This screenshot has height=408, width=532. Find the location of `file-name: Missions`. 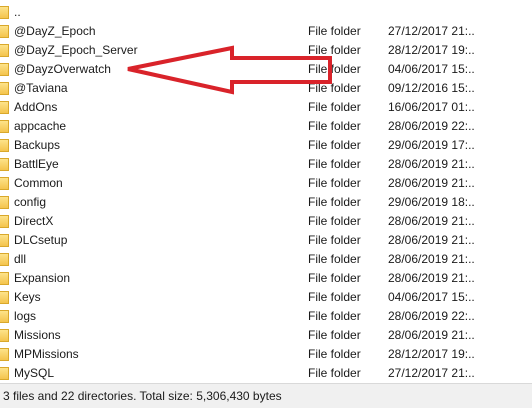

file-name: Missions is located at coordinates (37, 335).